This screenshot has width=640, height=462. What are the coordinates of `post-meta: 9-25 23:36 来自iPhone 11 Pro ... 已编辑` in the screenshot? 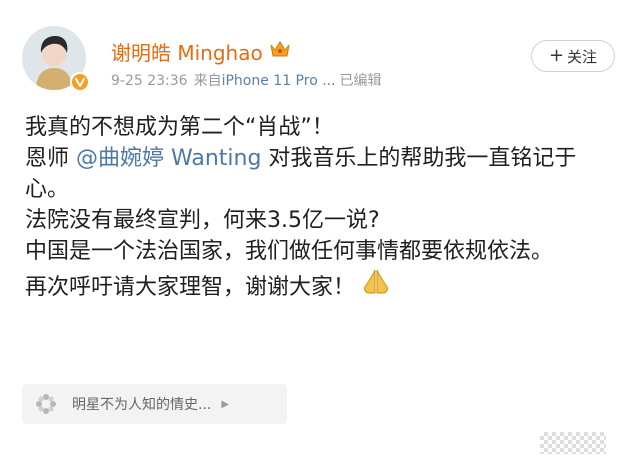 It's located at (249, 80).